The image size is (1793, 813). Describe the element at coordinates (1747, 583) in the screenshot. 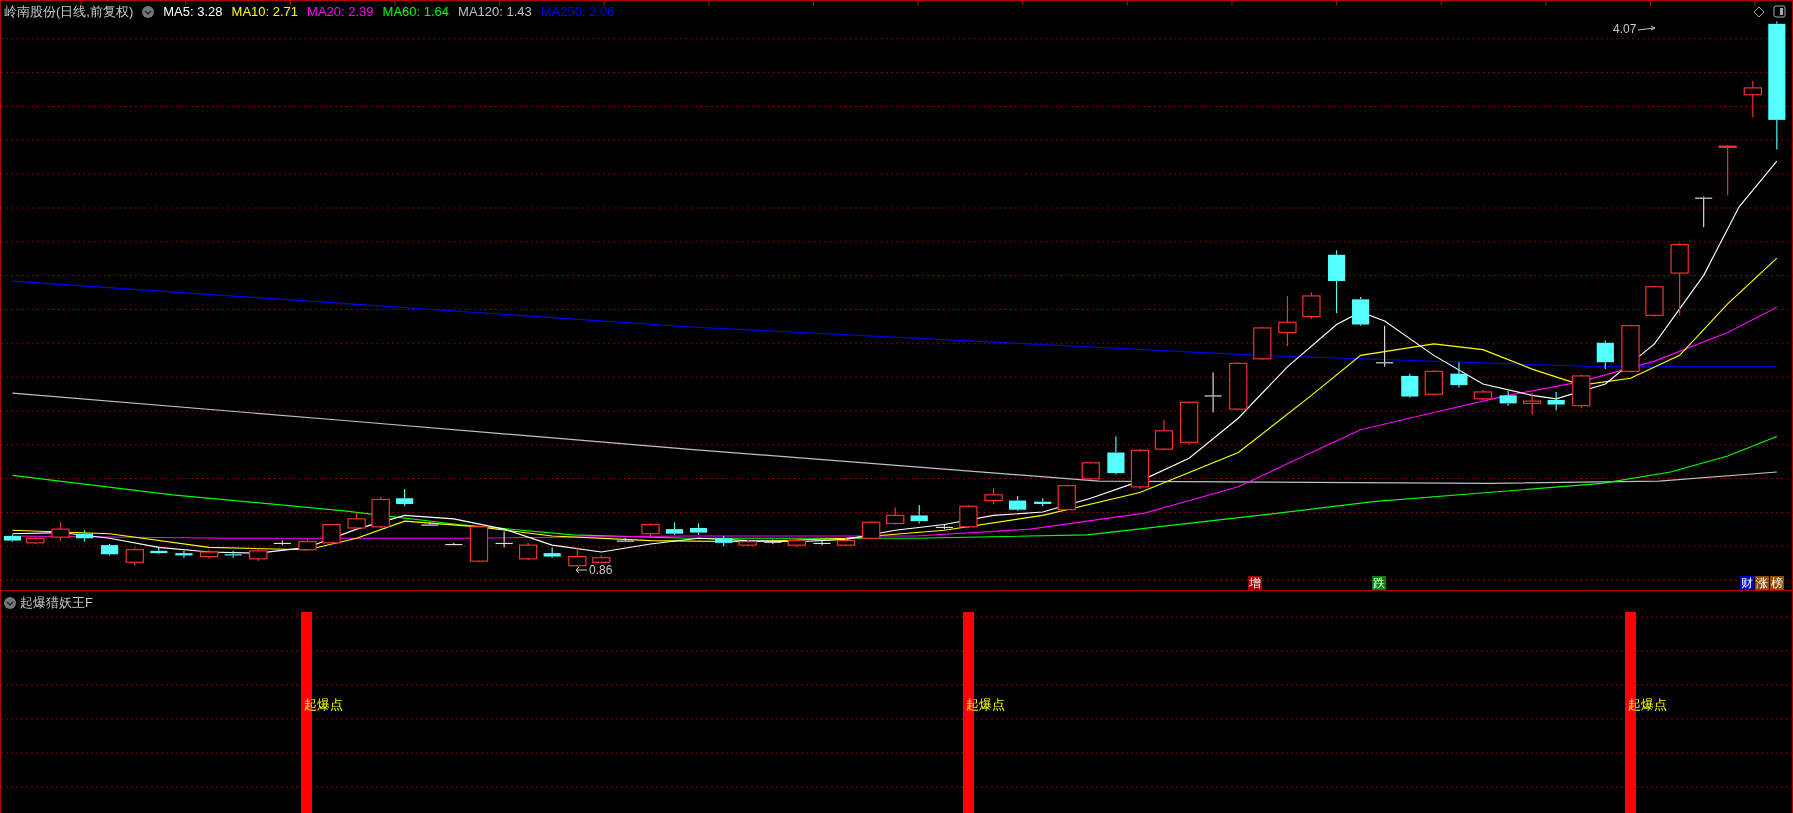

I see `event-badge: 财` at that location.